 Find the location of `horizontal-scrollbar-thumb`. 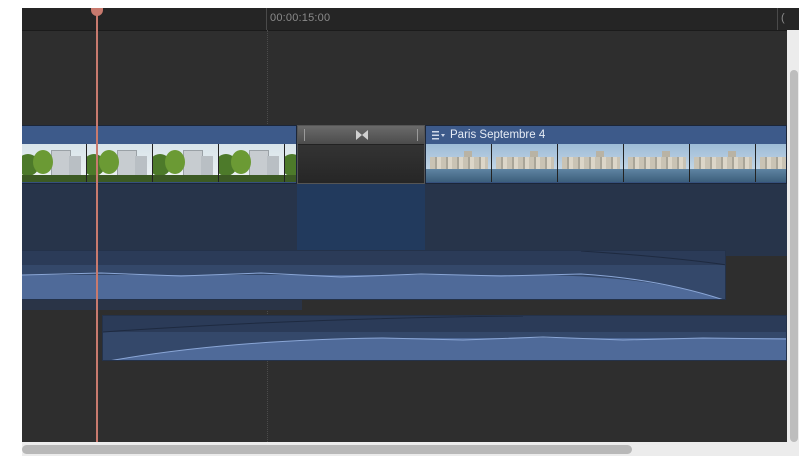

horizontal-scrollbar-thumb is located at coordinates (327, 449).